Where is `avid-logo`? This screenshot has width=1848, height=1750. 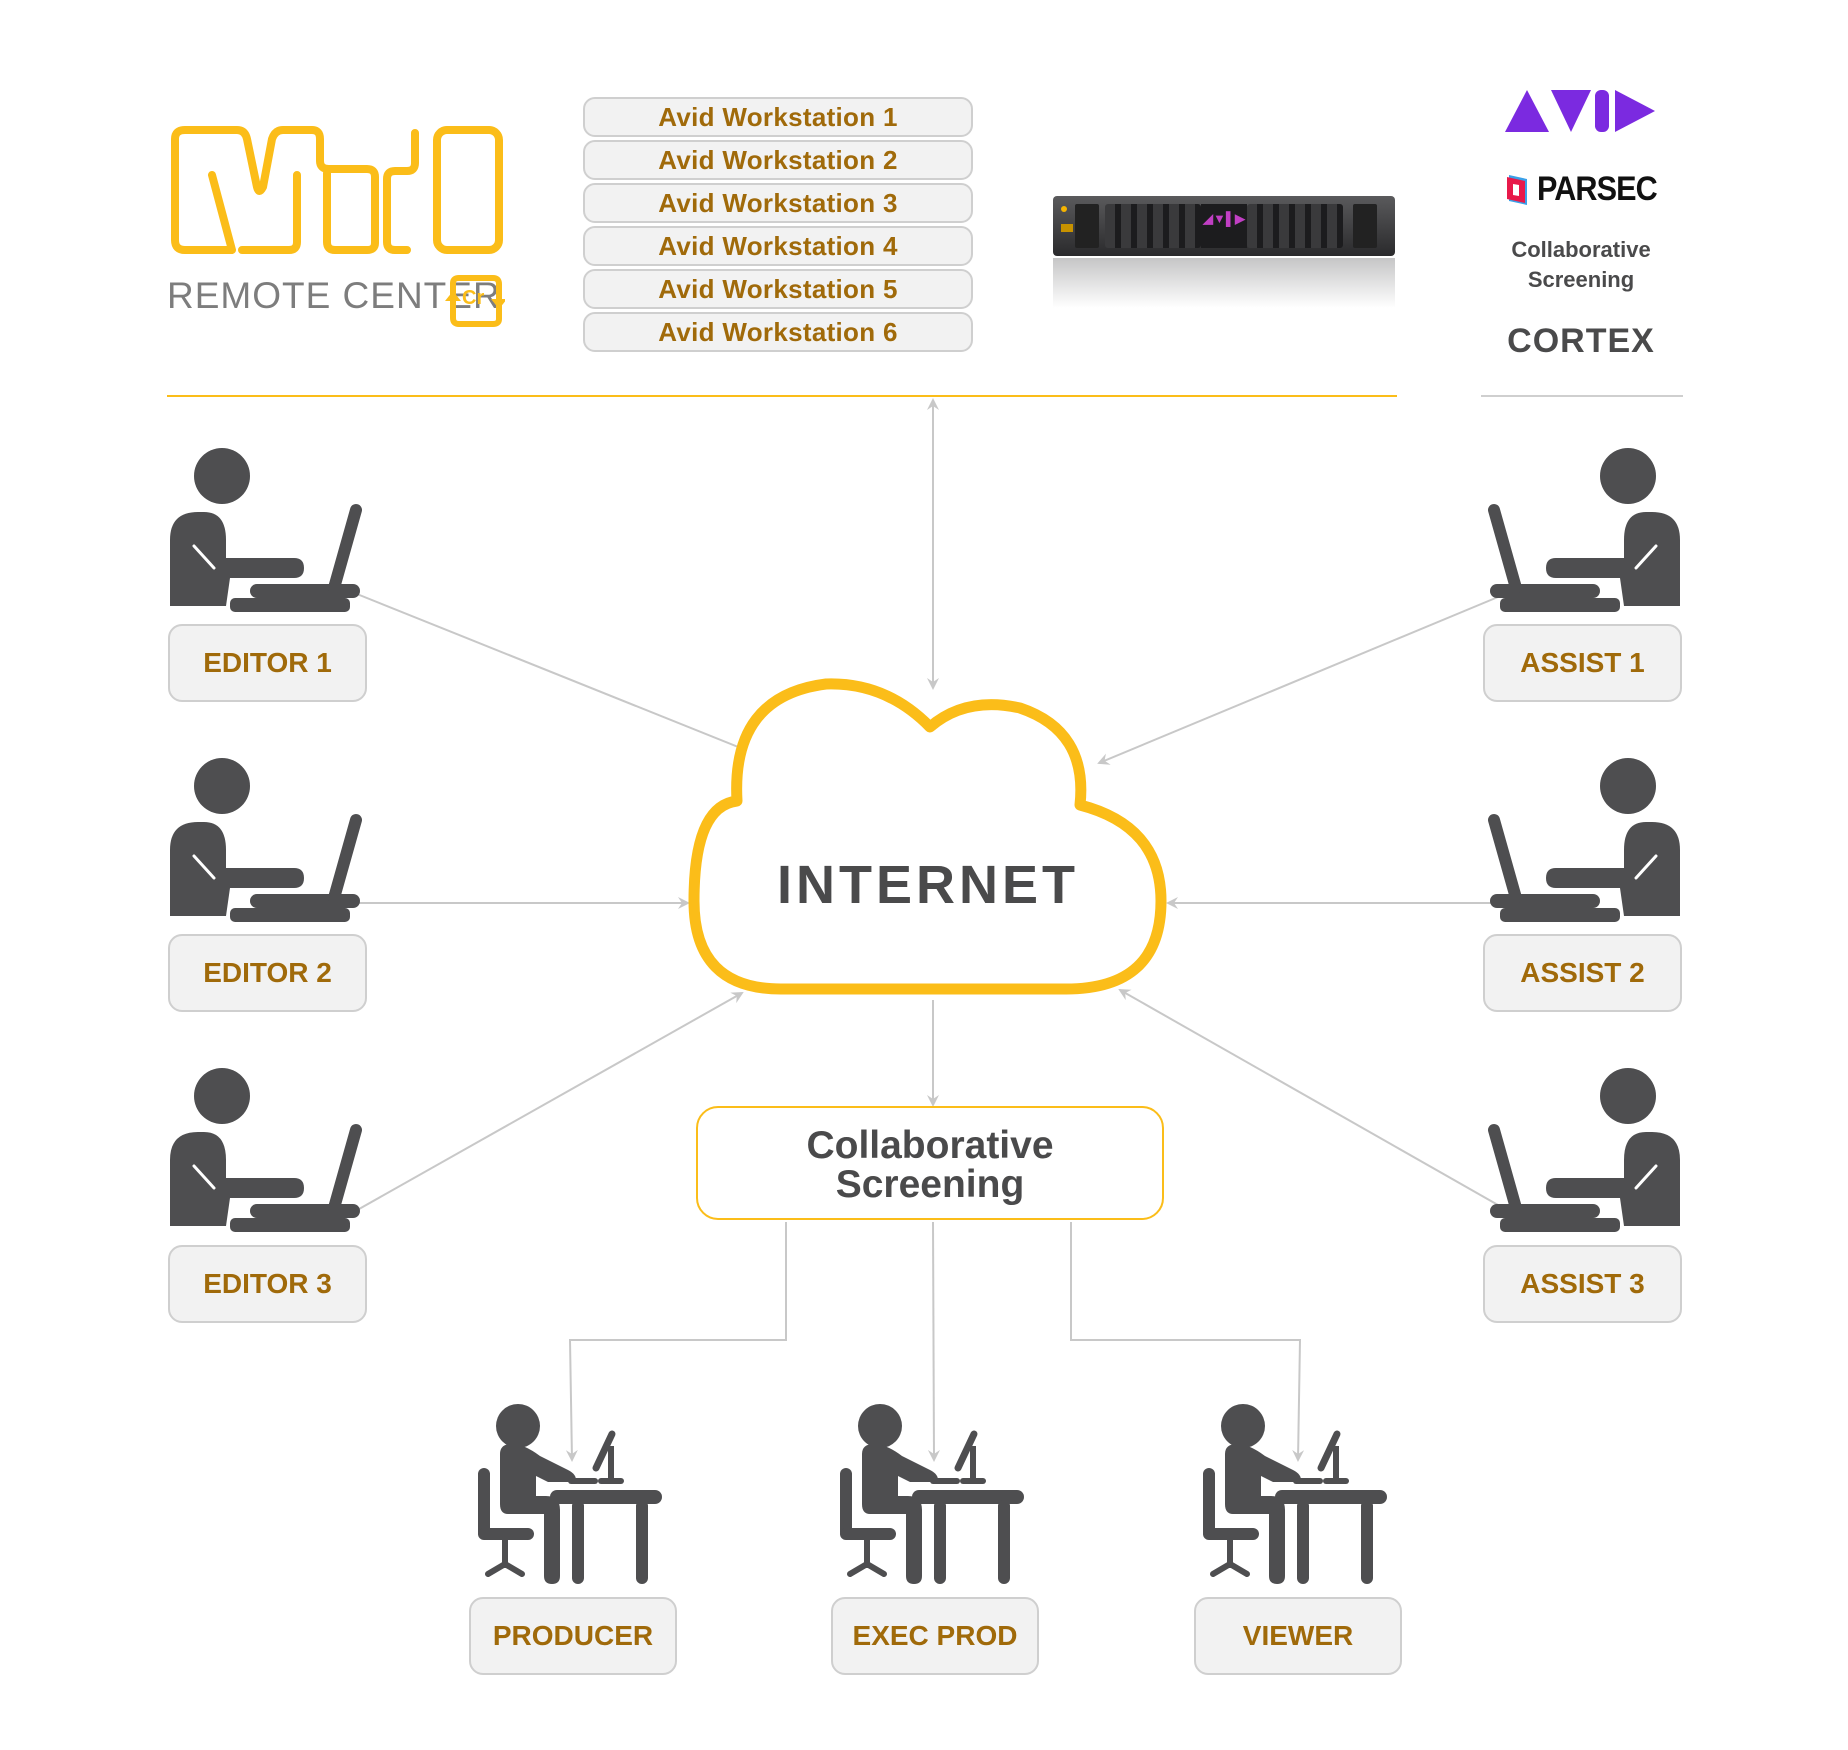 avid-logo is located at coordinates (1581, 113).